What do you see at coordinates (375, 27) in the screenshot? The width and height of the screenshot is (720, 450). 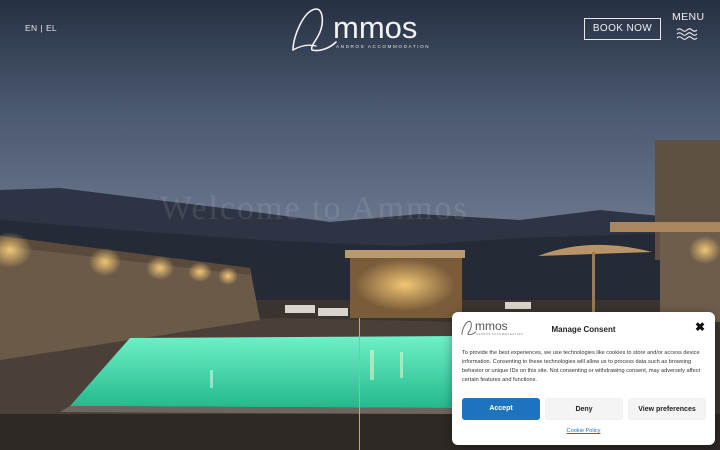 I see `logo-wordmark: mmos` at bounding box center [375, 27].